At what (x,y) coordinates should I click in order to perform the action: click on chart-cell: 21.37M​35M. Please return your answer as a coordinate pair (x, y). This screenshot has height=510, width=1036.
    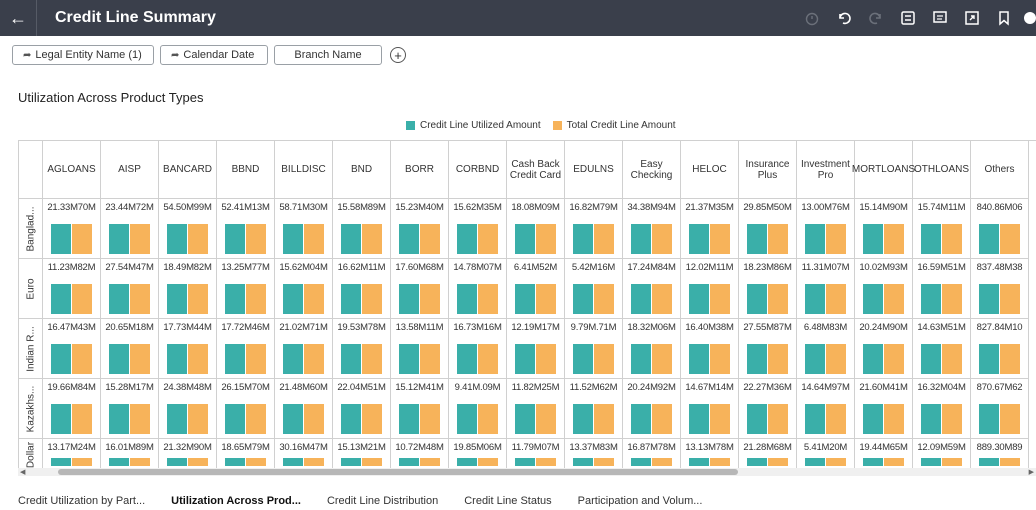
    Looking at the image, I should click on (710, 229).